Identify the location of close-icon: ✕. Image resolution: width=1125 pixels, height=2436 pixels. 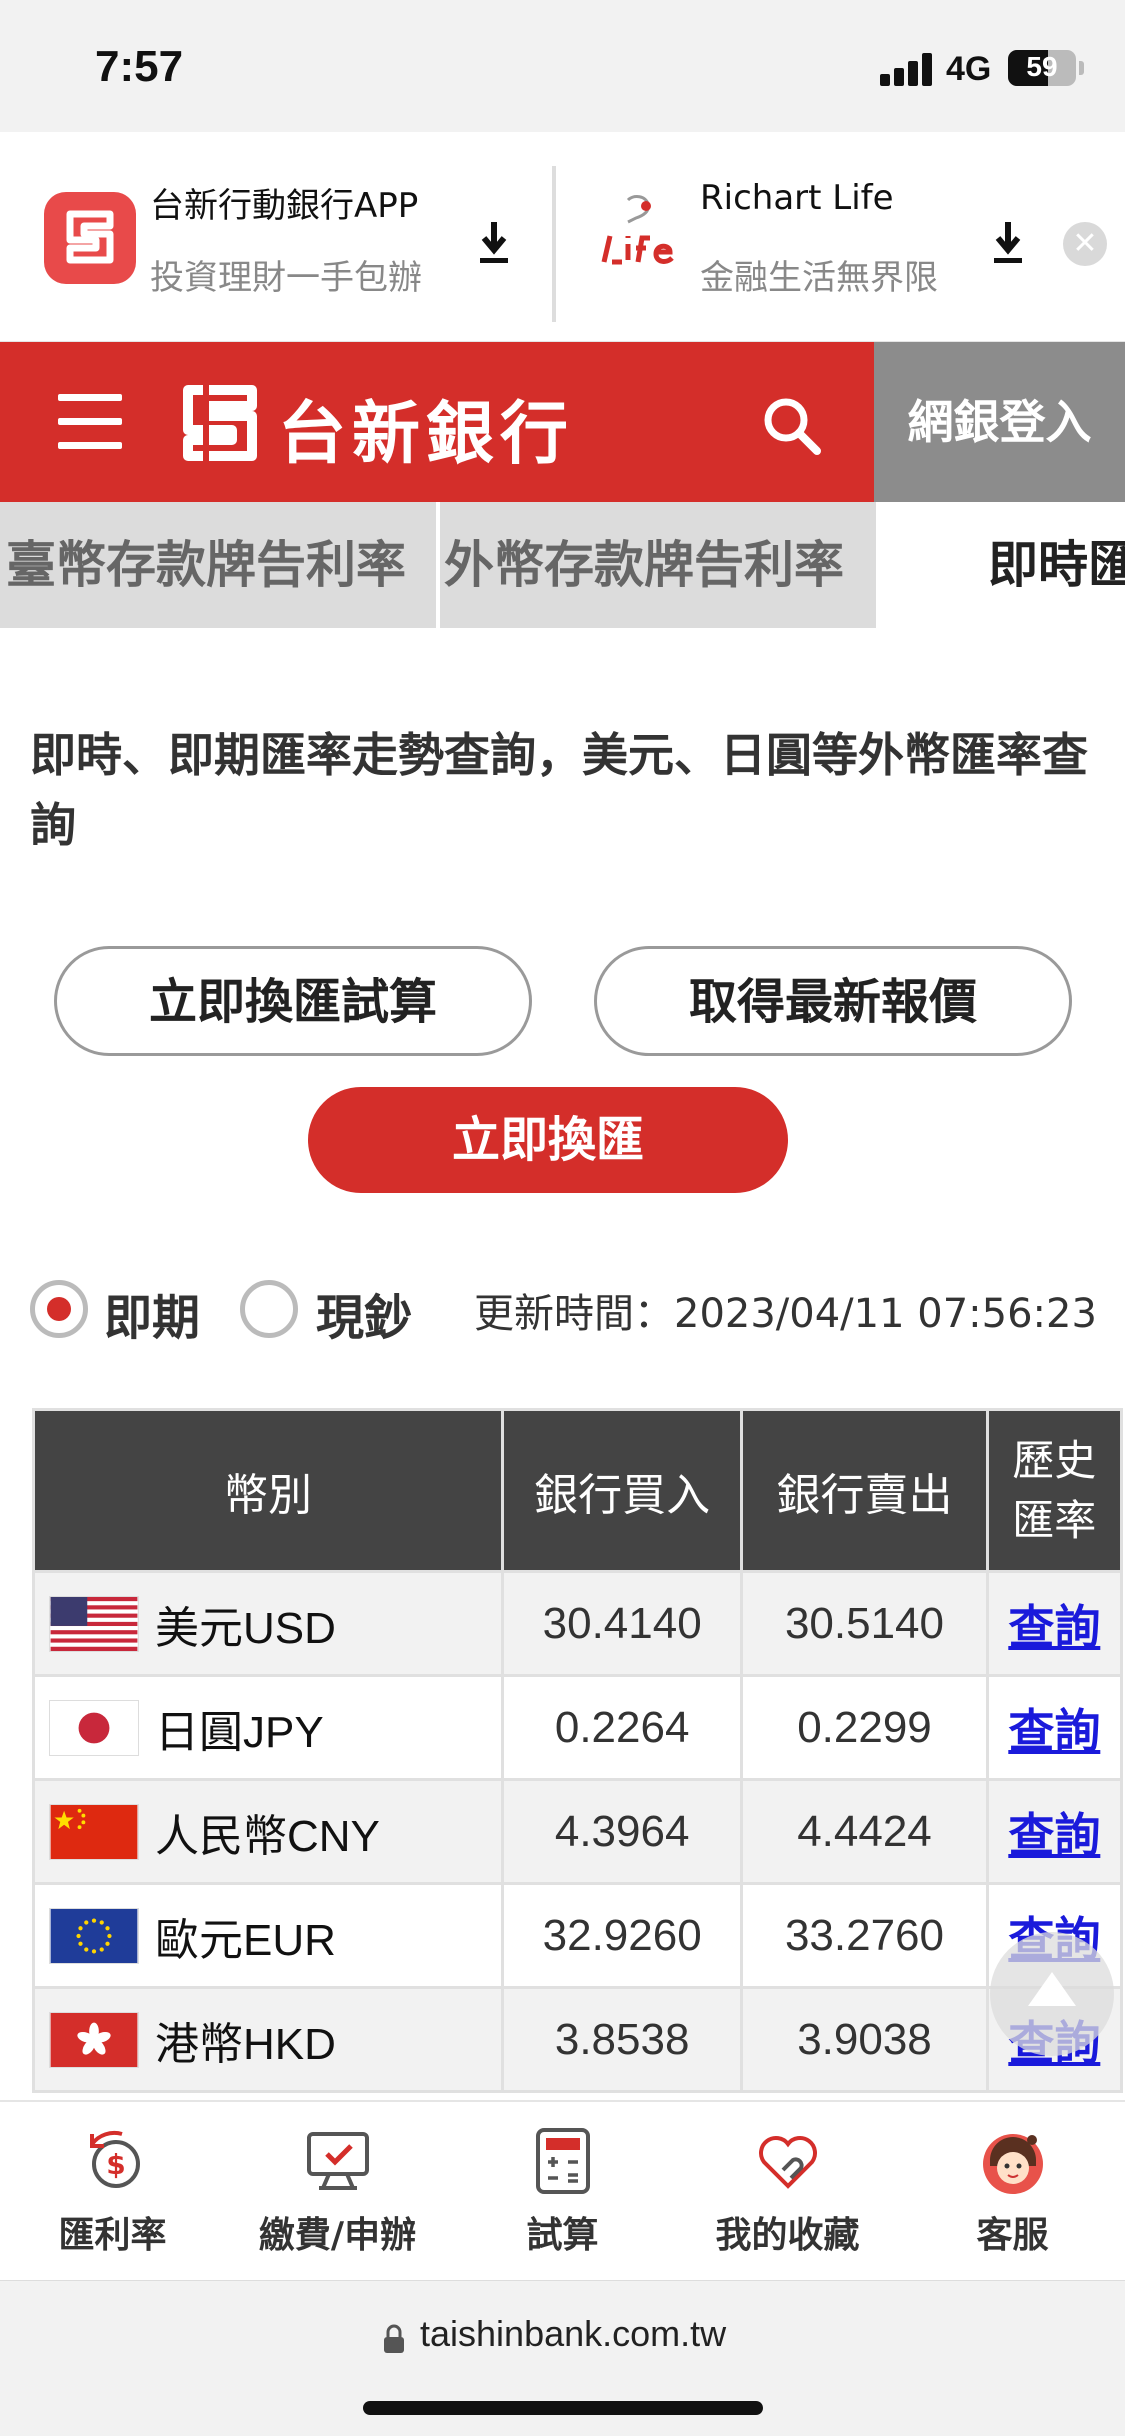
(1085, 244).